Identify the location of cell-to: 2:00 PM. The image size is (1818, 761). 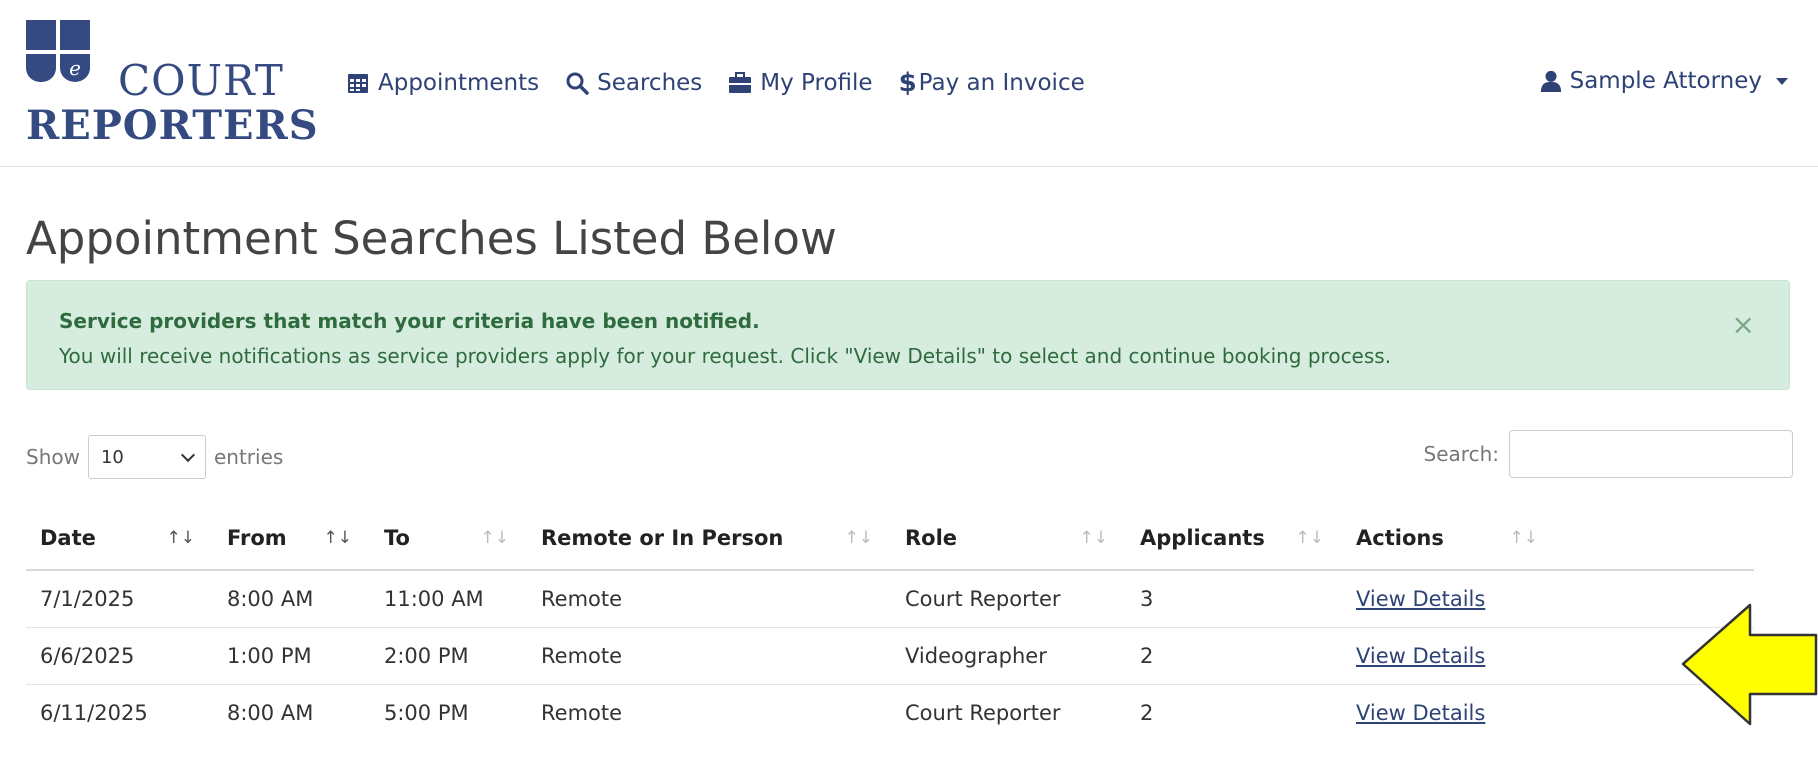
(448, 655).